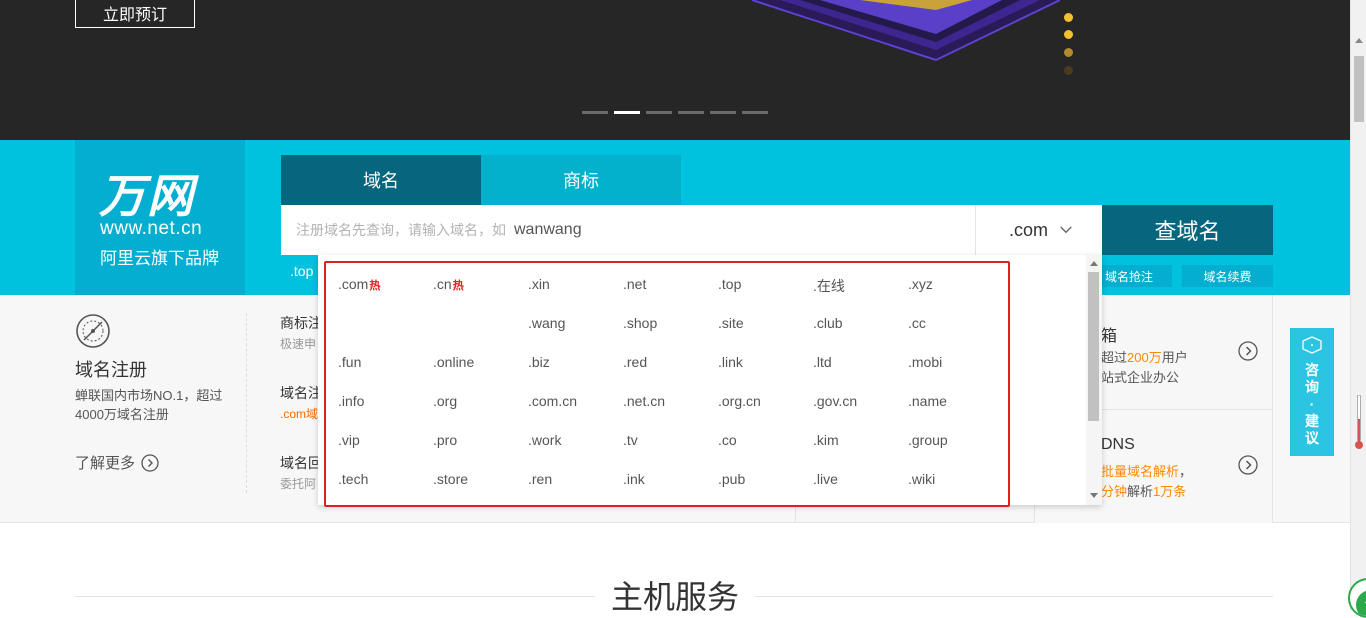  Describe the element at coordinates (301, 323) in the screenshot. I see `feature-title: 商标注` at that location.